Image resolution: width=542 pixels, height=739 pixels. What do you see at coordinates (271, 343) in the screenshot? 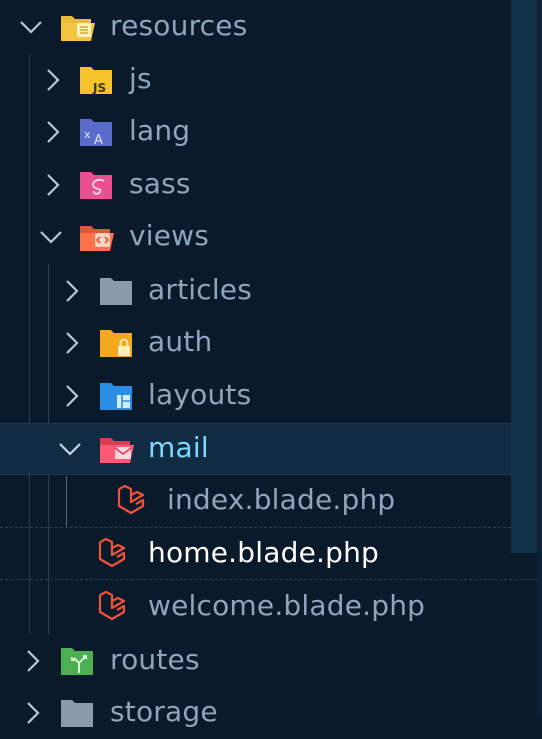
I see `tree-item-auth: auth` at bounding box center [271, 343].